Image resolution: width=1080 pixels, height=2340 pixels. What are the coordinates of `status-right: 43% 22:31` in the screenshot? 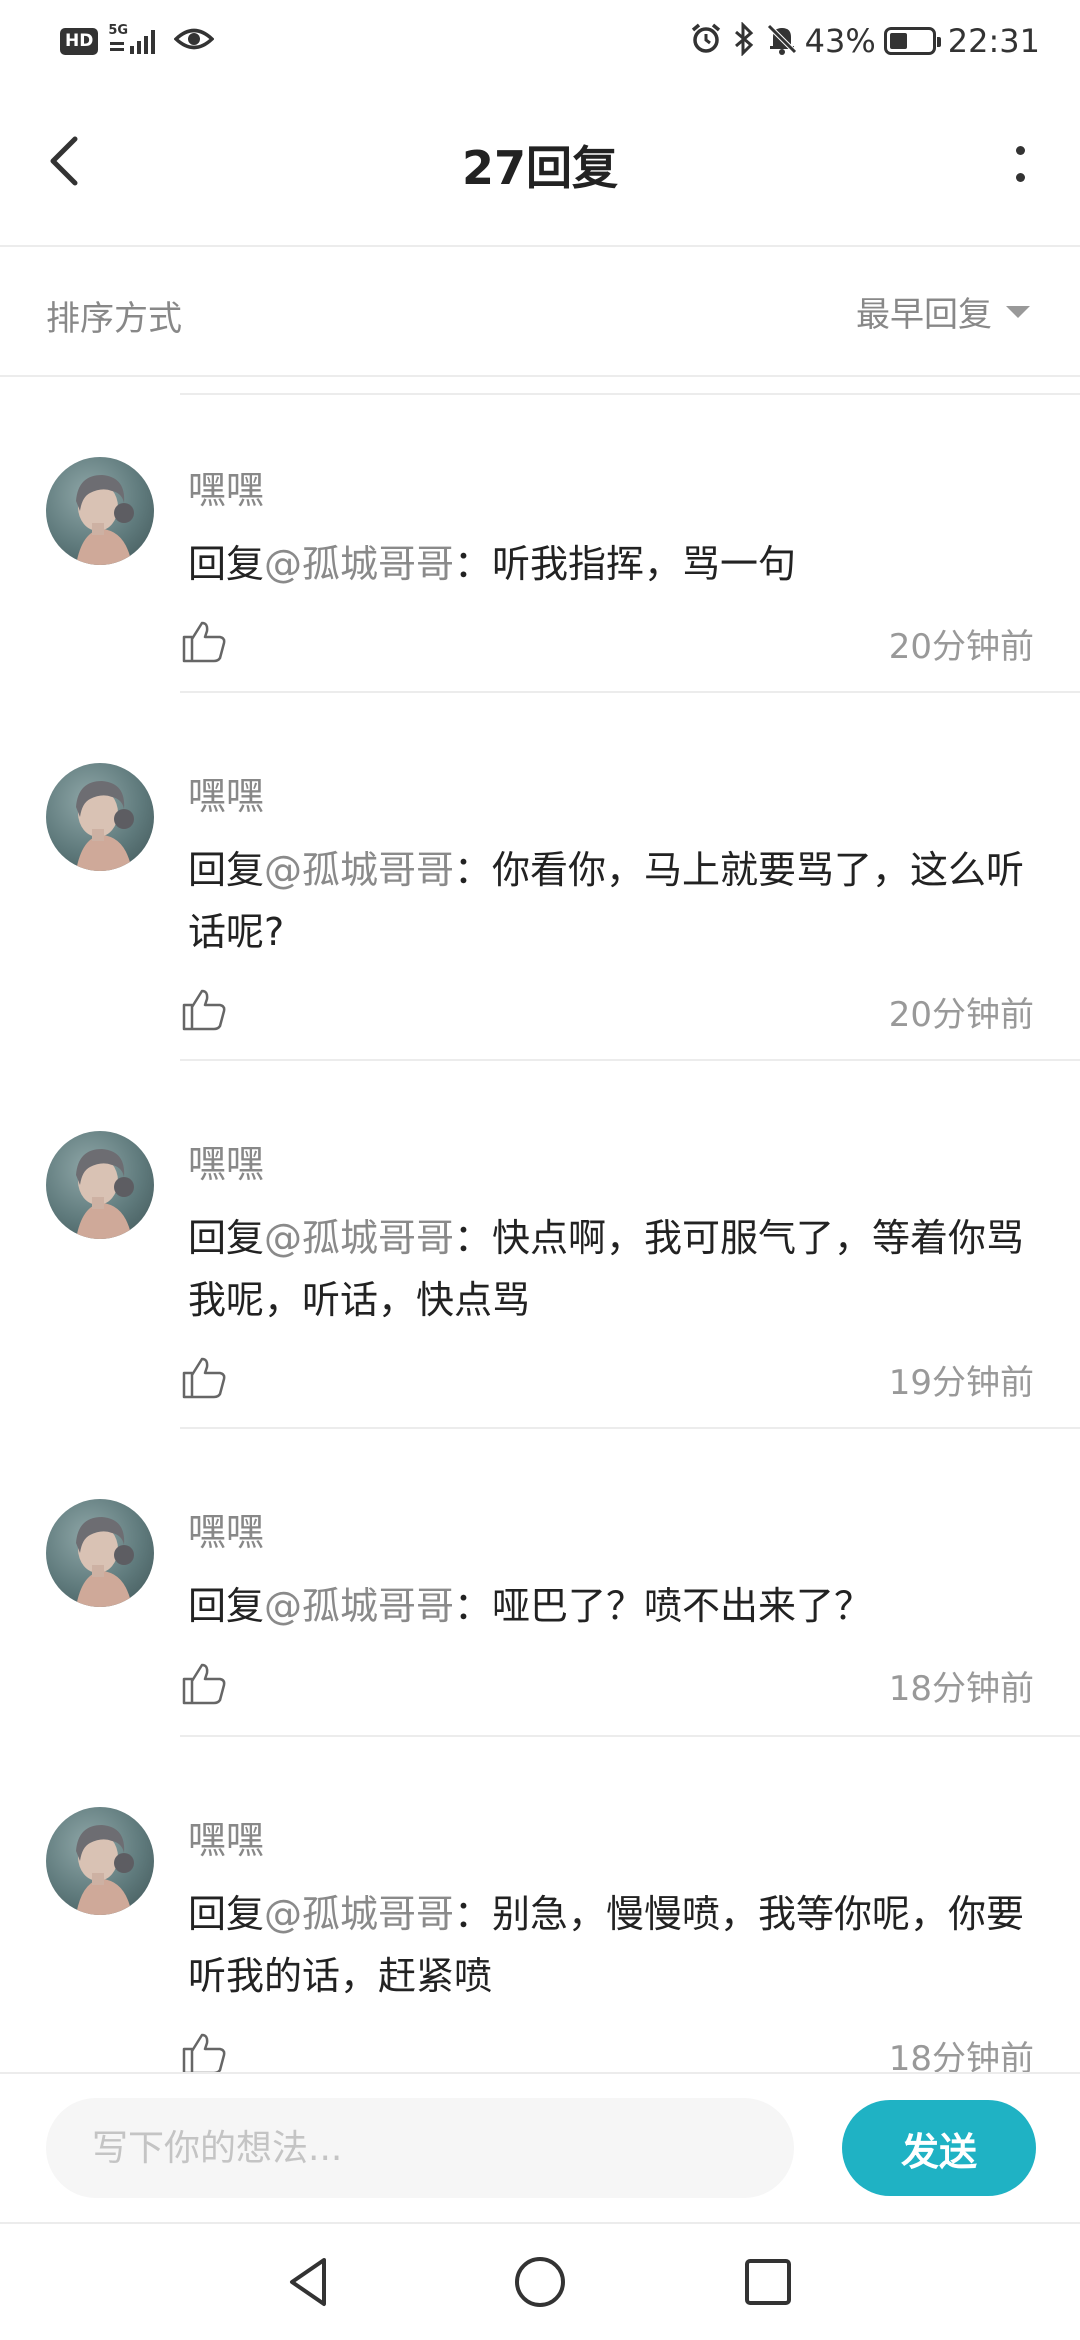 It's located at (864, 41).